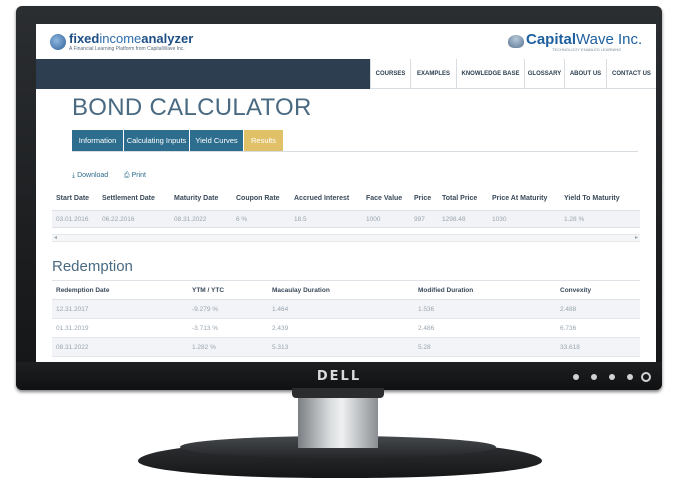 The image size is (676, 485). I want to click on table-row: 01.31.2019 -3.713 % 2.439 2.486 6.736, so click(346, 328).